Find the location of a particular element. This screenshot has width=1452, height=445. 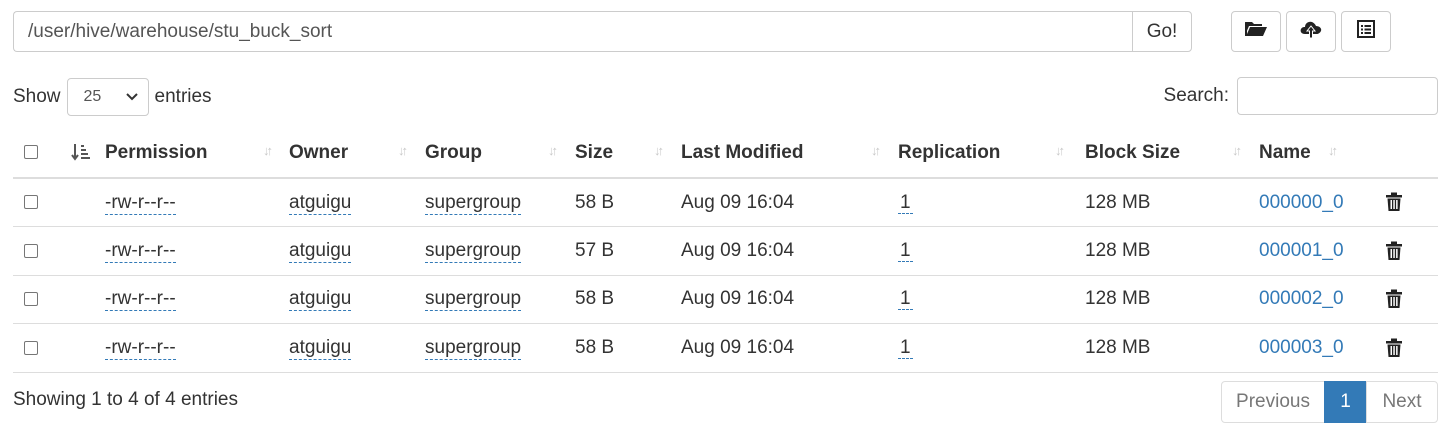

name-cell: 000002_0 is located at coordinates (1322, 299).